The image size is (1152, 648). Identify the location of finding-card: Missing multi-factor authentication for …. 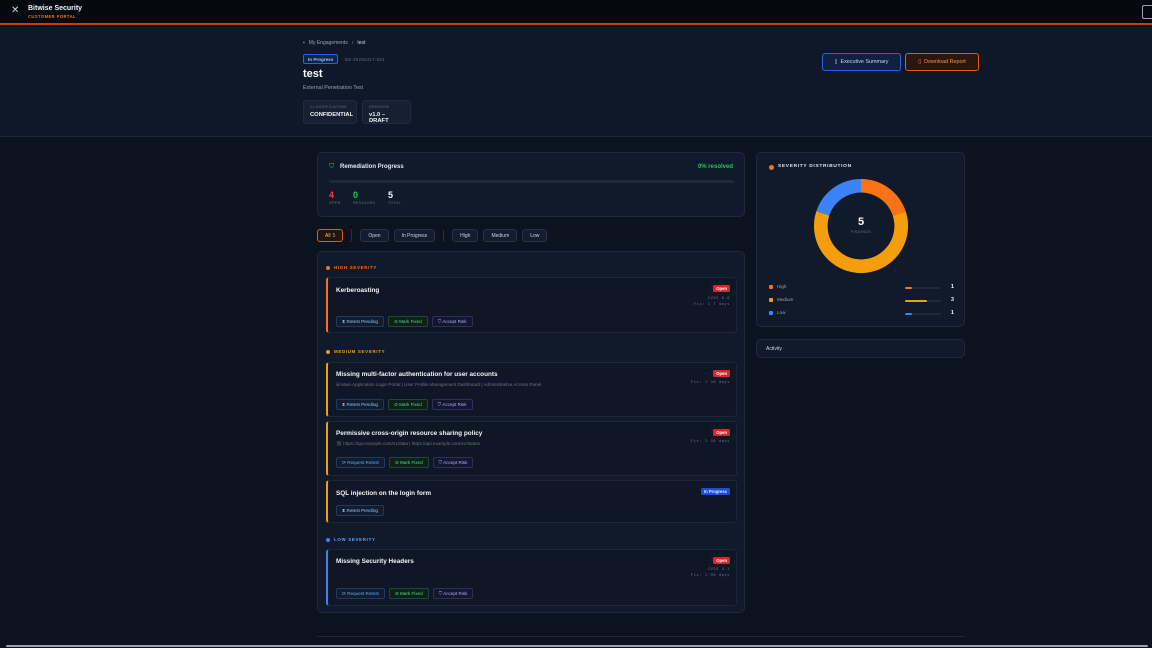
(531, 389).